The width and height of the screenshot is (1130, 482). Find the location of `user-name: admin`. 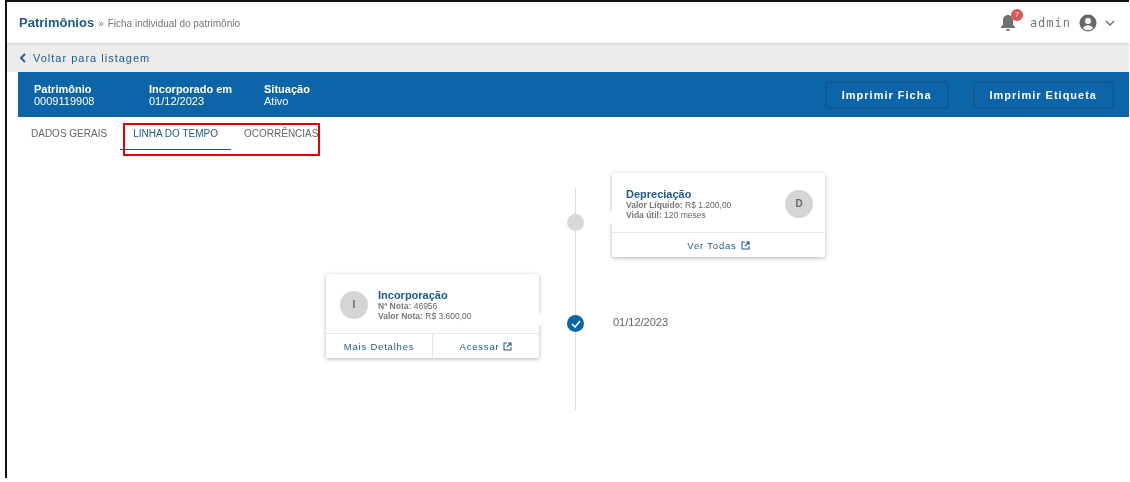

user-name: admin is located at coordinates (1050, 22).